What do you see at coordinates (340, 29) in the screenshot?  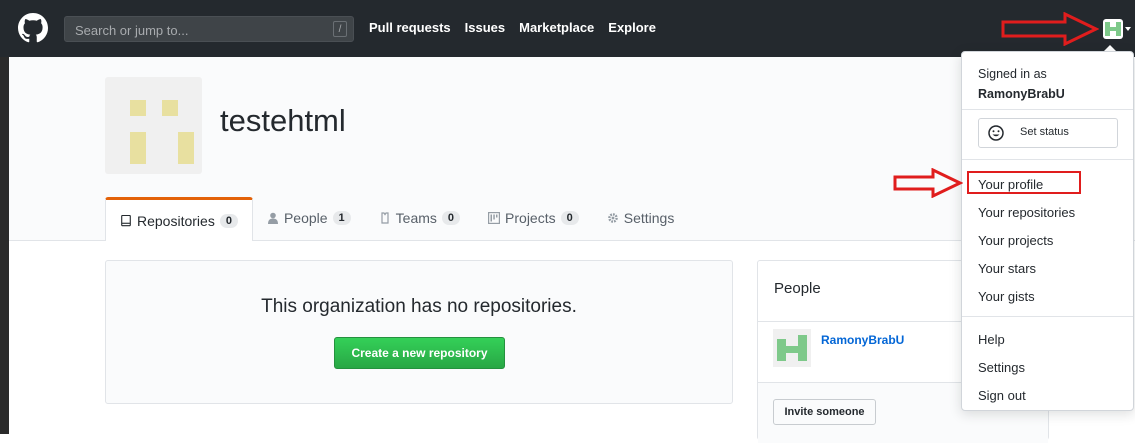 I see `slash-shortcut-hint: /` at bounding box center [340, 29].